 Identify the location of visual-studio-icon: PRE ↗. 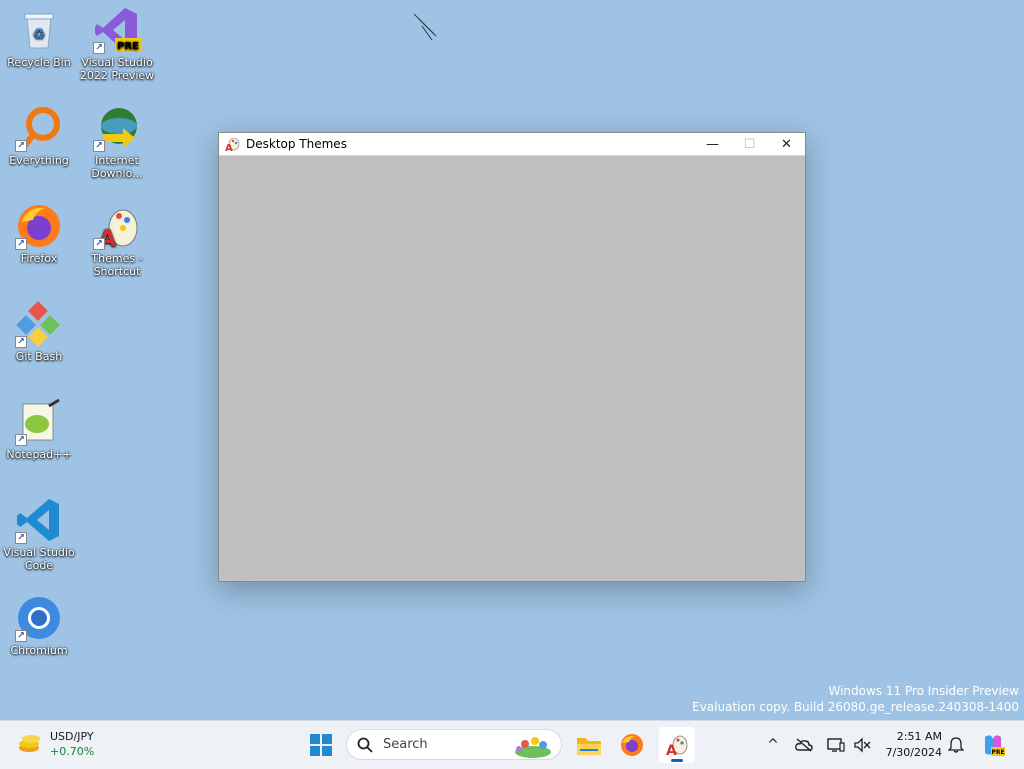
(117, 30).